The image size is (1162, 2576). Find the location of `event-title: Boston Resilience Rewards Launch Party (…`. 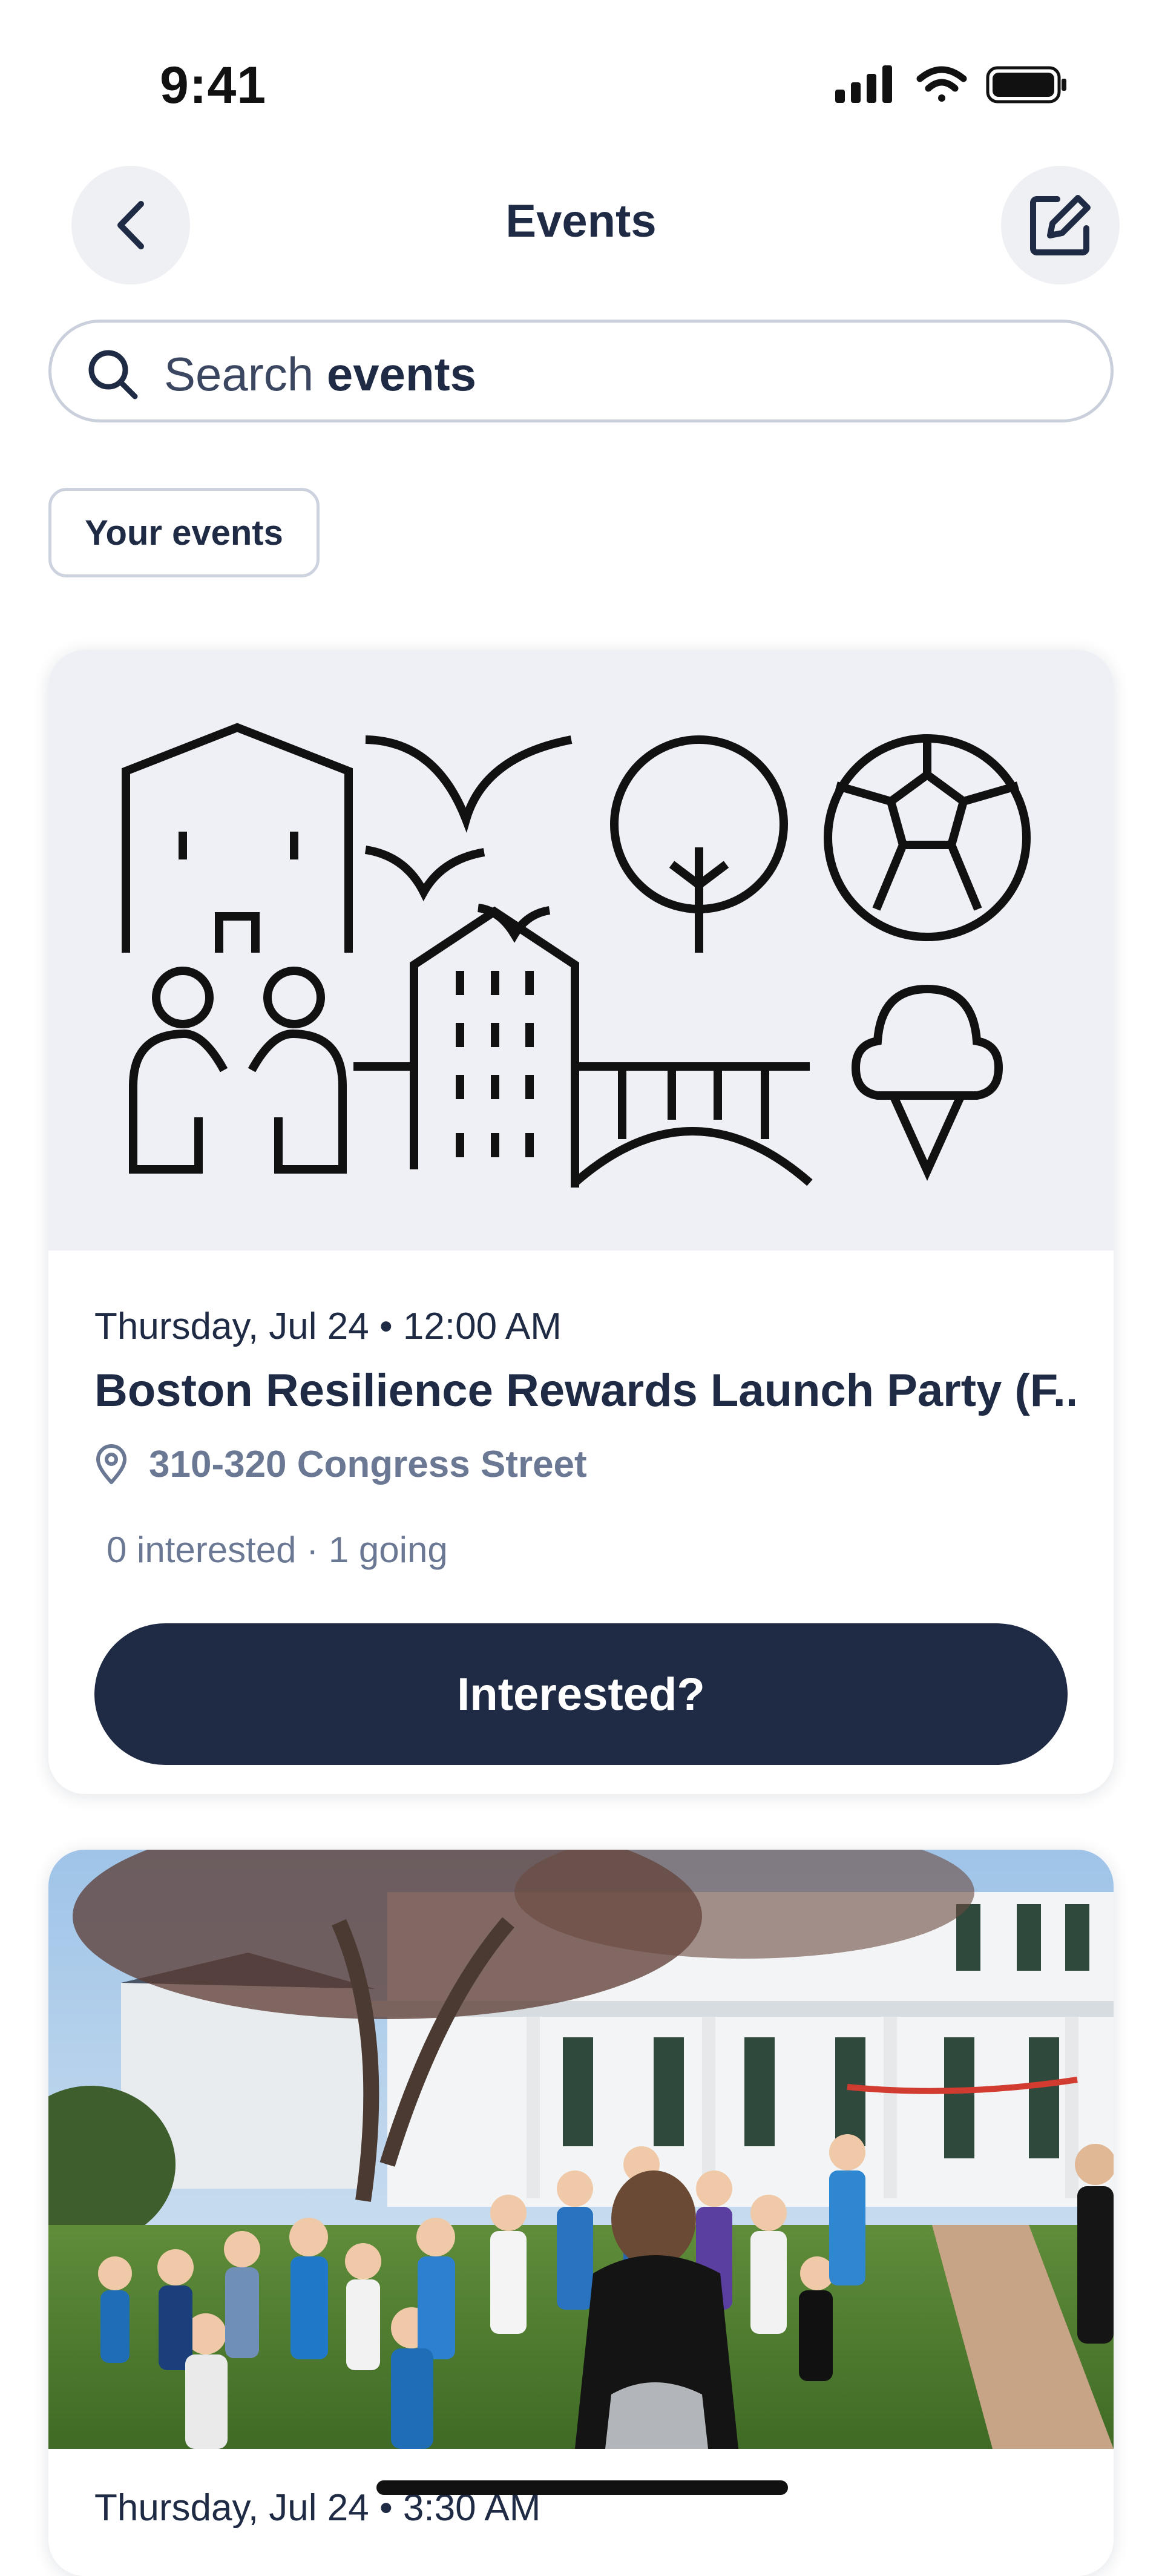

event-title: Boston Resilience Rewards Launch Party (… is located at coordinates (584, 1390).